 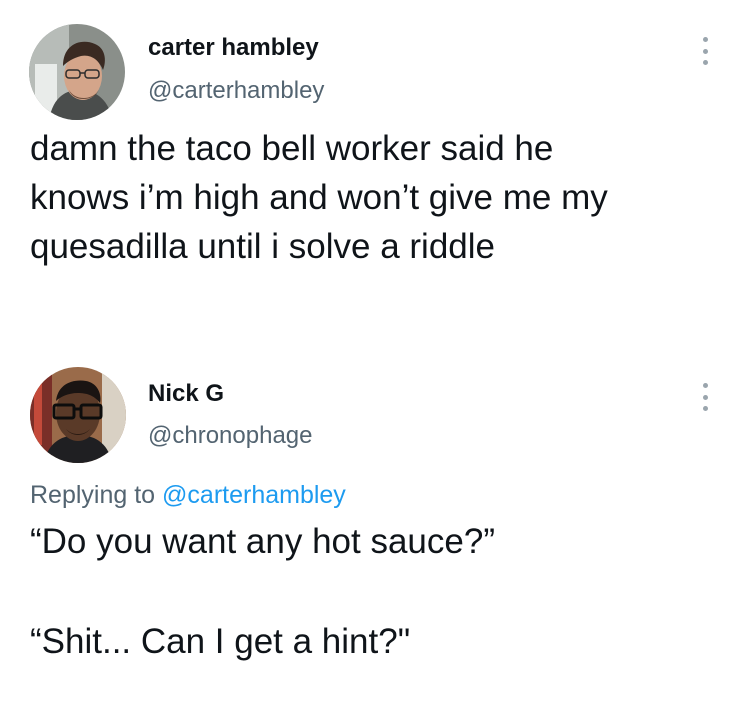 I want to click on replying-to-prefix: Replying to, so click(x=96, y=495).